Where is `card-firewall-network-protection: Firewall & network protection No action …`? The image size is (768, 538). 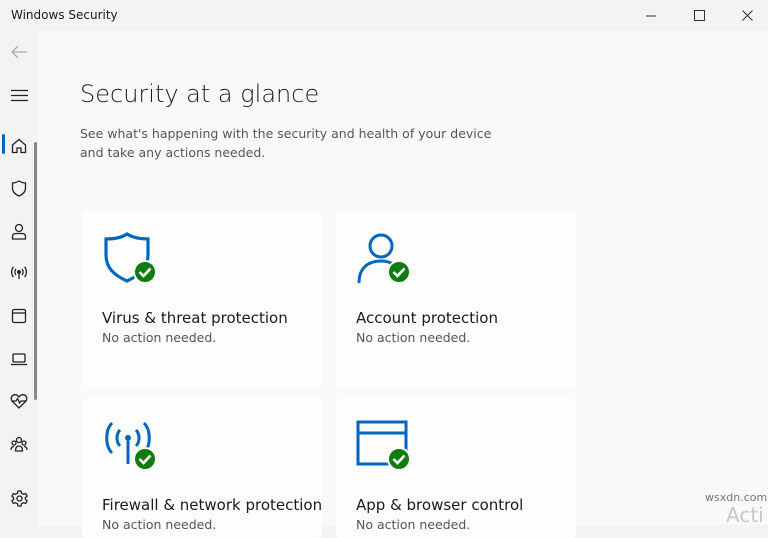
card-firewall-network-protection: Firewall & network protection No action … is located at coordinates (202, 468).